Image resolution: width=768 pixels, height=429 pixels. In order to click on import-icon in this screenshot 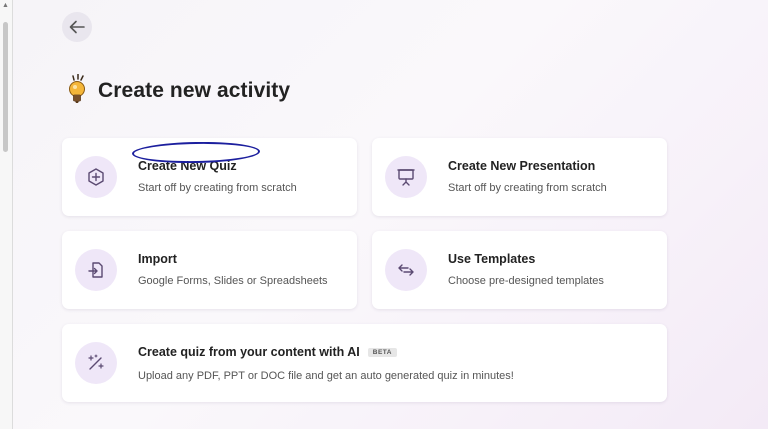, I will do `click(95, 270)`.